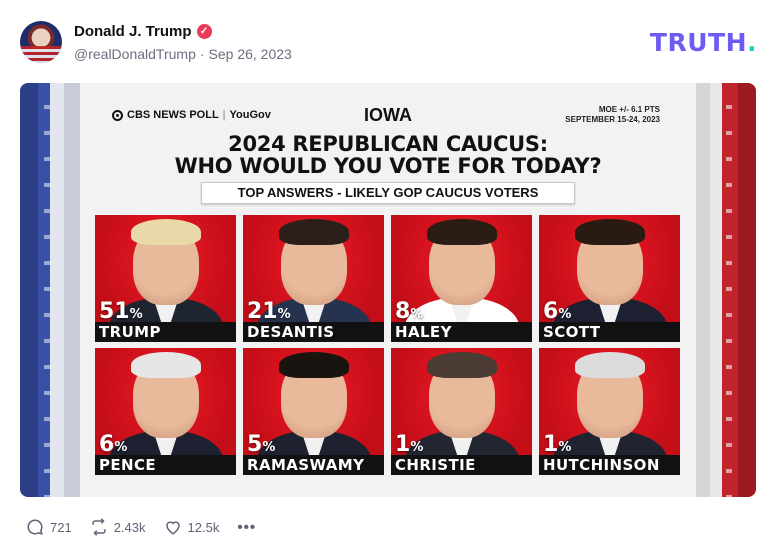 Image resolution: width=777 pixels, height=559 pixels. What do you see at coordinates (306, 465) in the screenshot?
I see `candidate-name: RAMASWAMY` at bounding box center [306, 465].